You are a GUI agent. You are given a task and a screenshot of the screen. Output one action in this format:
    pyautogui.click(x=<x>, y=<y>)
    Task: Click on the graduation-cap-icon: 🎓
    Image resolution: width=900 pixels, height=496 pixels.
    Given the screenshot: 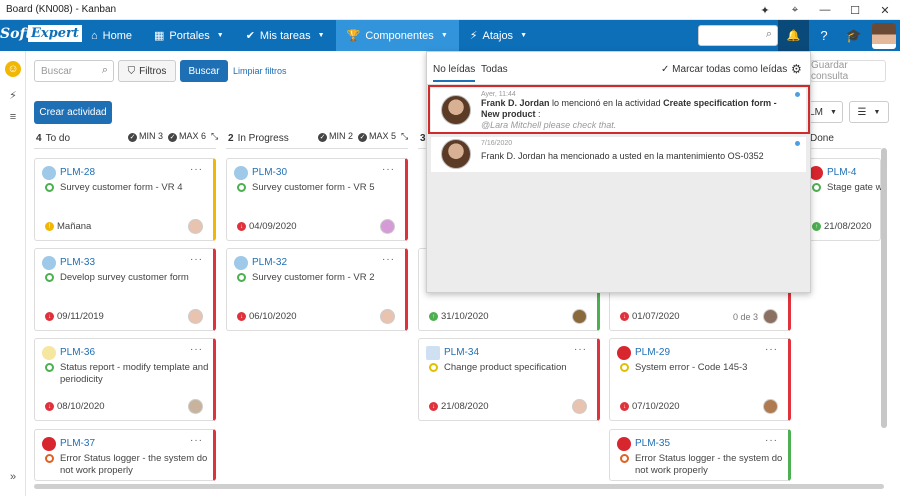 What is the action you would take?
    pyautogui.click(x=854, y=35)
    